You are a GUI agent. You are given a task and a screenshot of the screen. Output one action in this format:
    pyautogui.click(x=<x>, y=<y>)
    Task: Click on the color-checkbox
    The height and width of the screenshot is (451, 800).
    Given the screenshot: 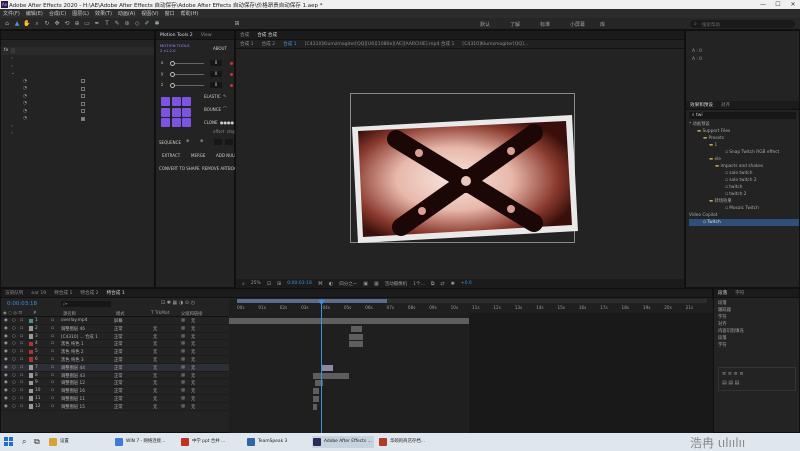 What is the action you would take?
    pyautogui.click(x=83, y=88)
    